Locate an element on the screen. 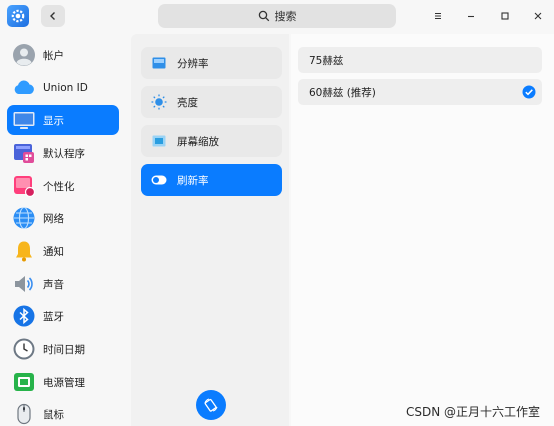 Image resolution: width=554 pixels, height=426 pixels. rotate-screen-button is located at coordinates (211, 405).